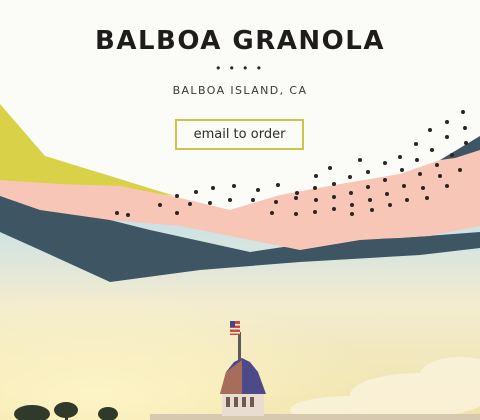  What do you see at coordinates (240, 41) in the screenshot?
I see `site-title: BALBOA GRANOLA` at bounding box center [240, 41].